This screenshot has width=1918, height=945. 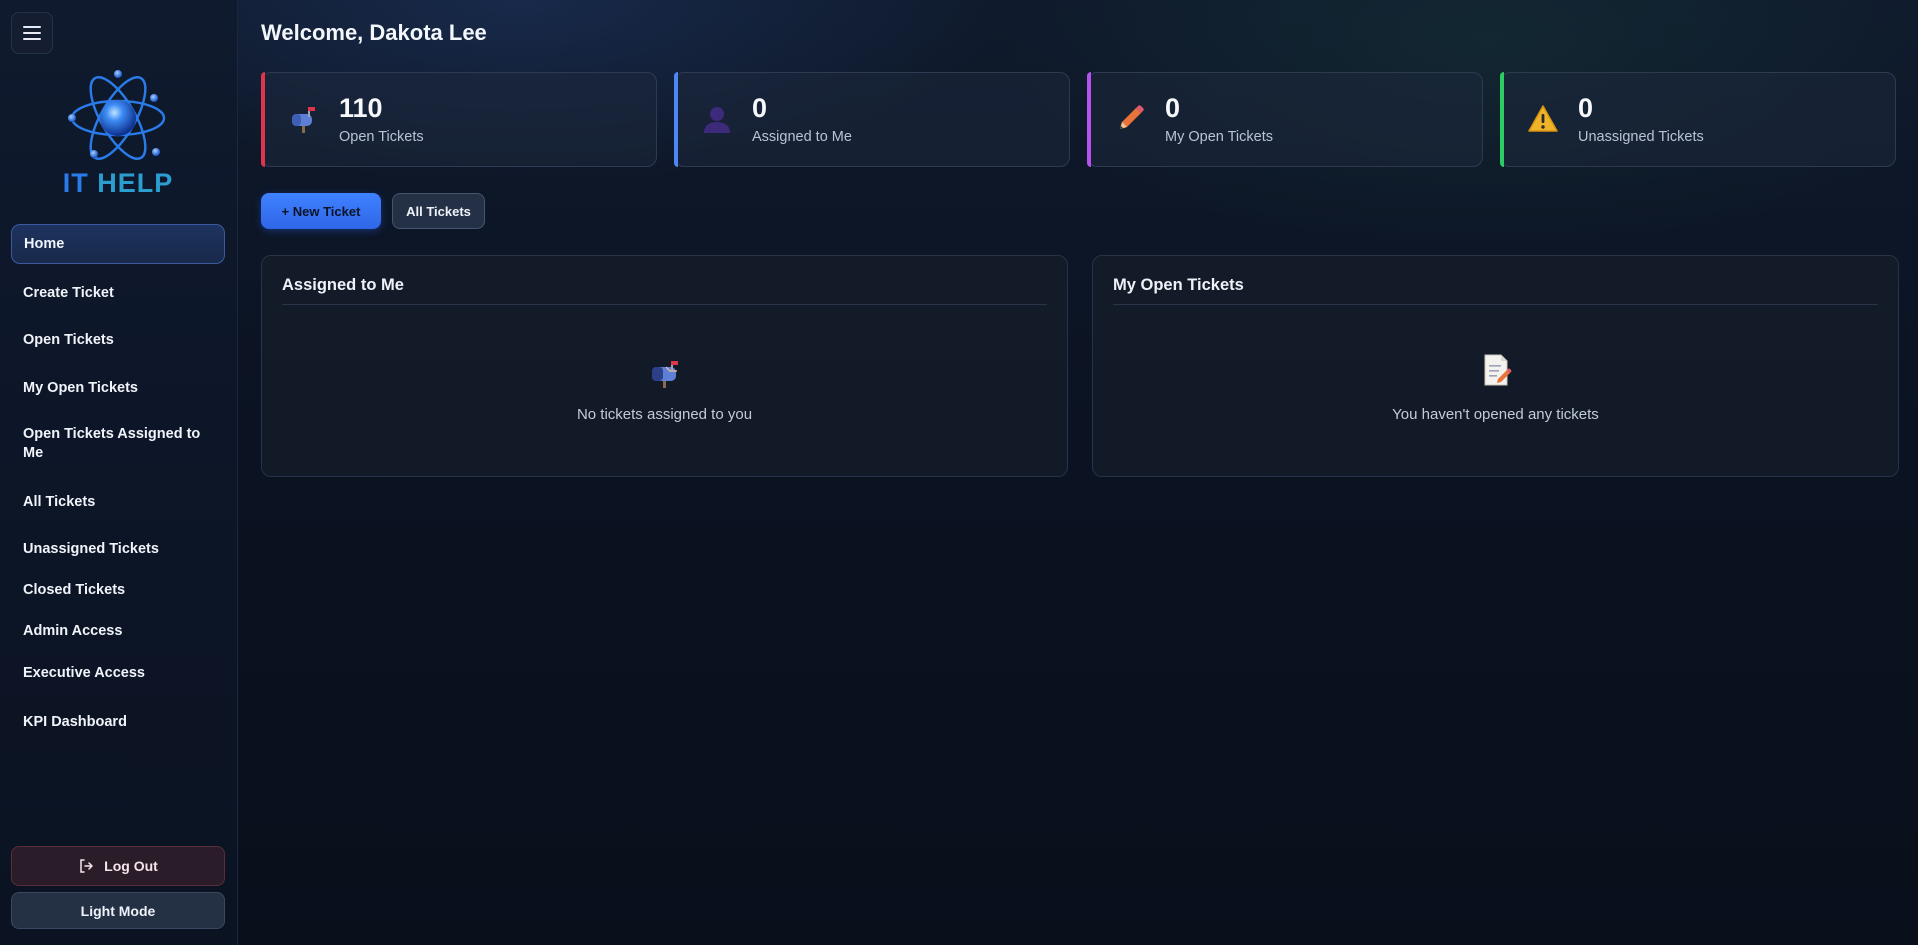 What do you see at coordinates (361, 108) in the screenshot?
I see `stat-value: 110` at bounding box center [361, 108].